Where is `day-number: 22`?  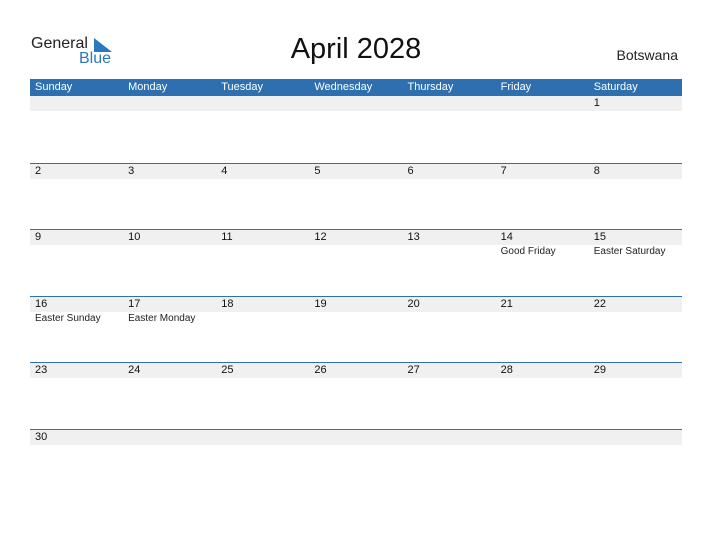
day-number: 22 is located at coordinates (599, 303).